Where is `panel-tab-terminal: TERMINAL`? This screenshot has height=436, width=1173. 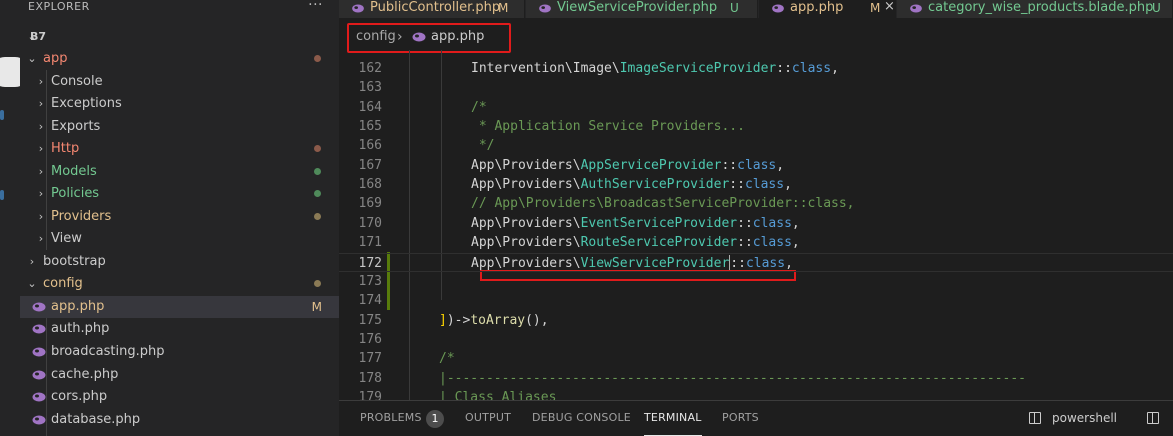 panel-tab-terminal: TERMINAL is located at coordinates (673, 418).